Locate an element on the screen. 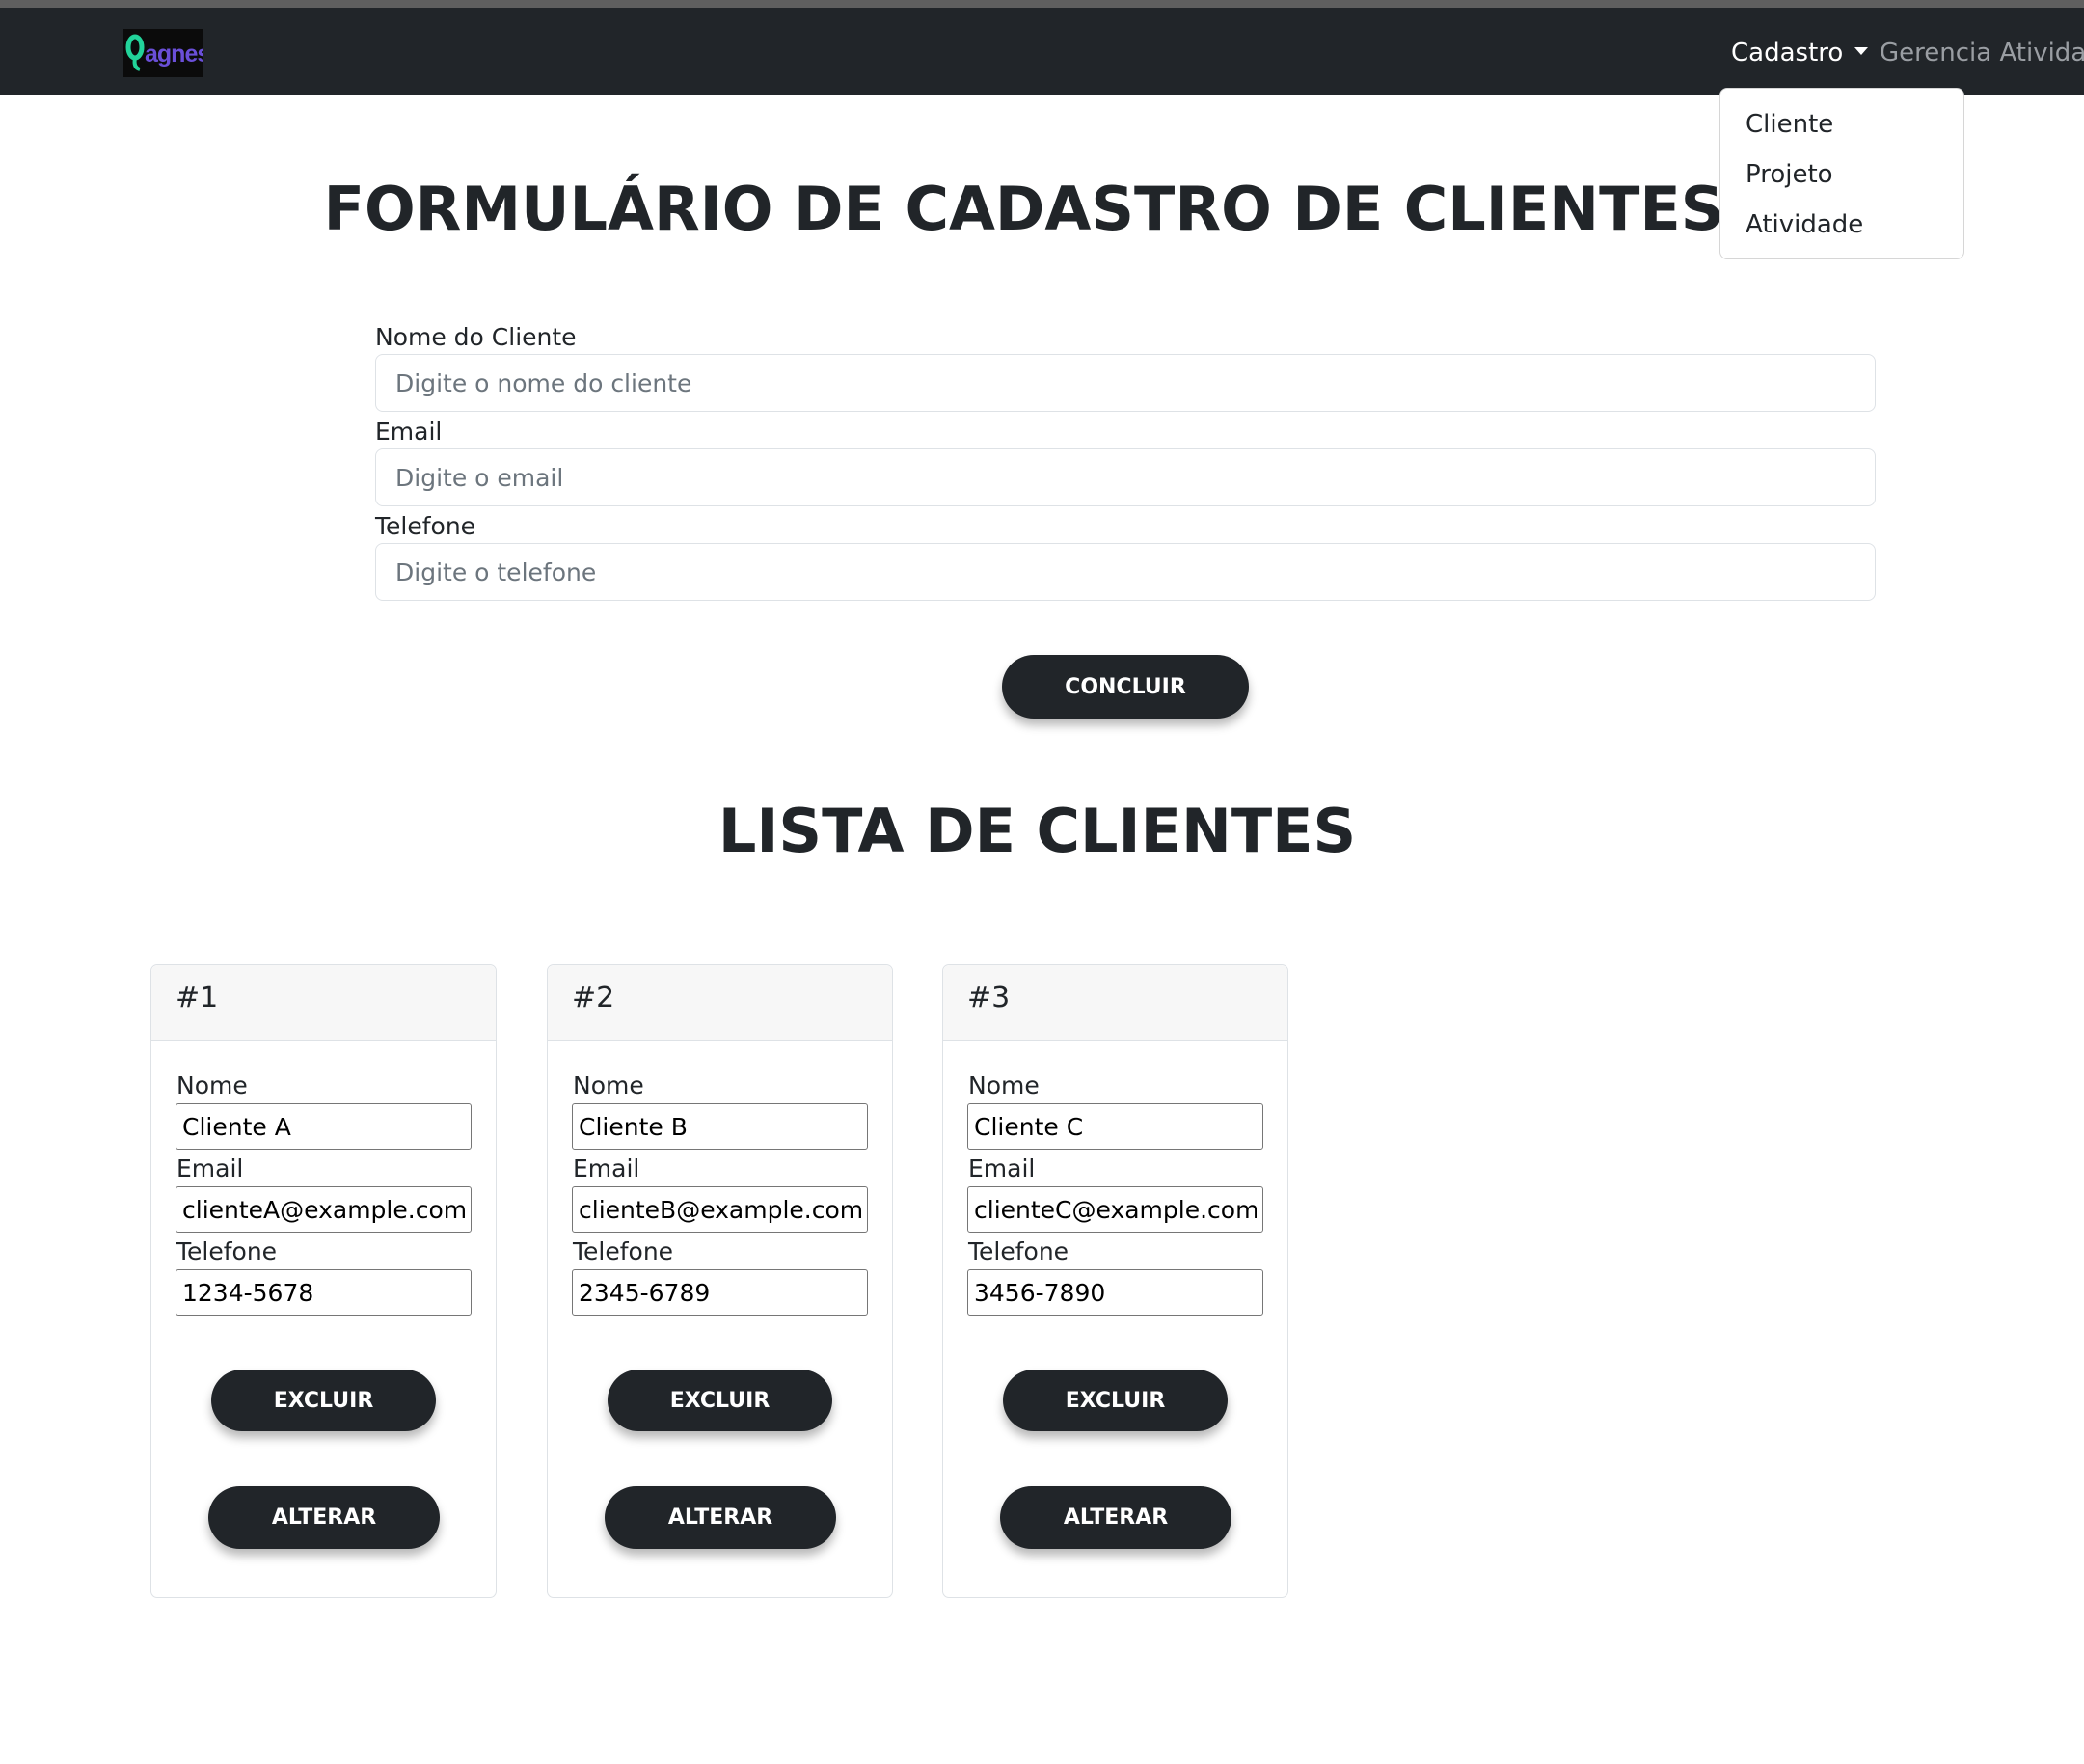 This screenshot has height=1764, width=2084. concluir-button: CONCLUIR is located at coordinates (1126, 687).